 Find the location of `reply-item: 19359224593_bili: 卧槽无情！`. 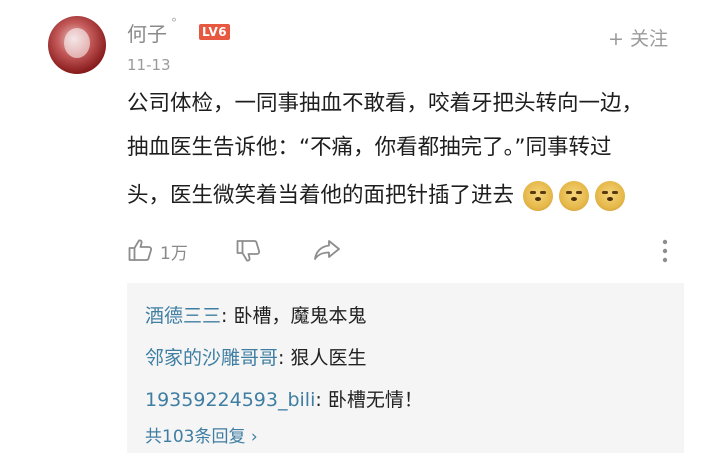

reply-item: 19359224593_bili: 卧槽无情！ is located at coordinates (284, 398).